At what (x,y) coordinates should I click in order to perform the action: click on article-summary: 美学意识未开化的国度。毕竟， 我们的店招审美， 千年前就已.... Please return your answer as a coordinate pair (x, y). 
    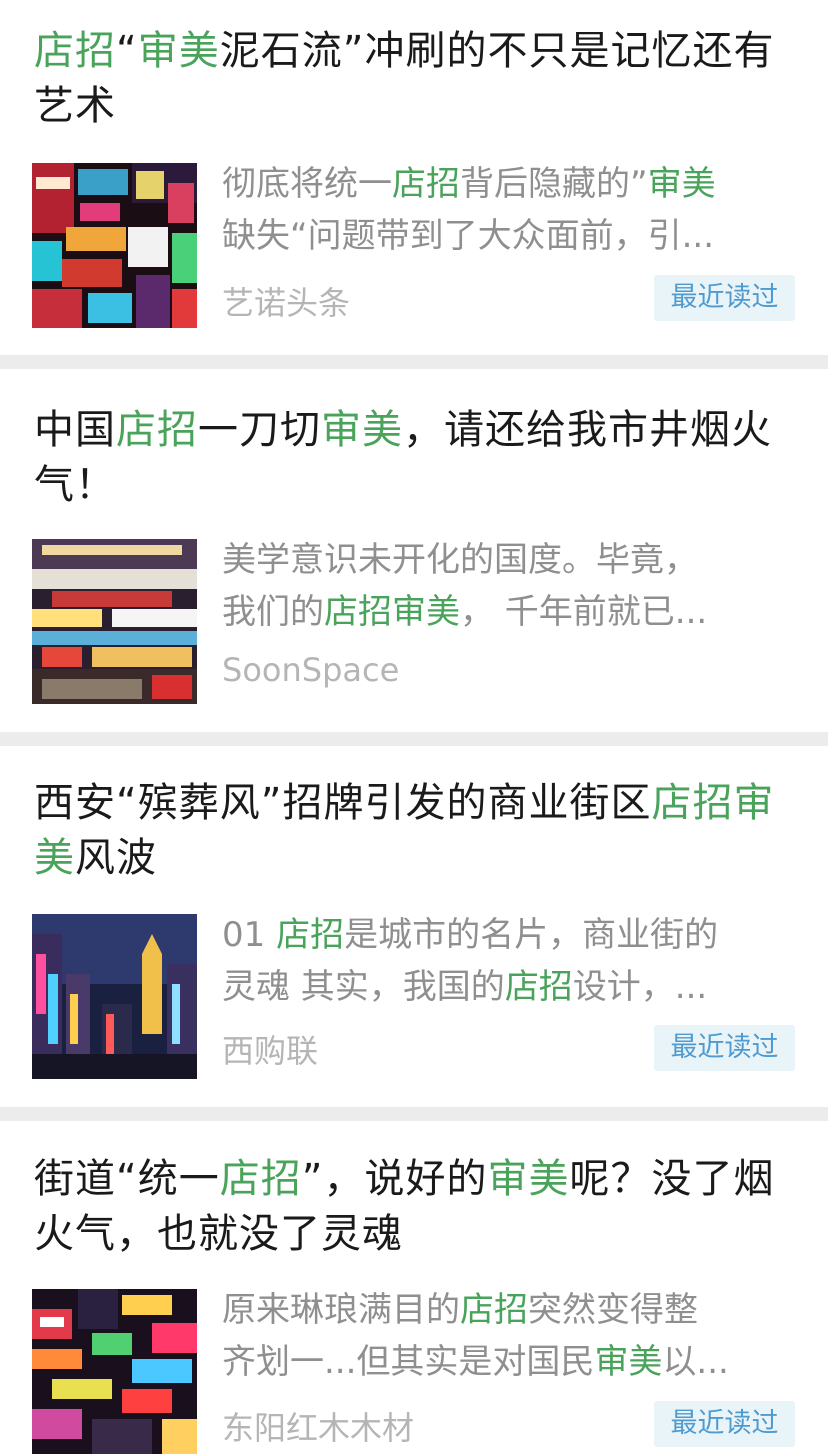
    Looking at the image, I should click on (512, 586).